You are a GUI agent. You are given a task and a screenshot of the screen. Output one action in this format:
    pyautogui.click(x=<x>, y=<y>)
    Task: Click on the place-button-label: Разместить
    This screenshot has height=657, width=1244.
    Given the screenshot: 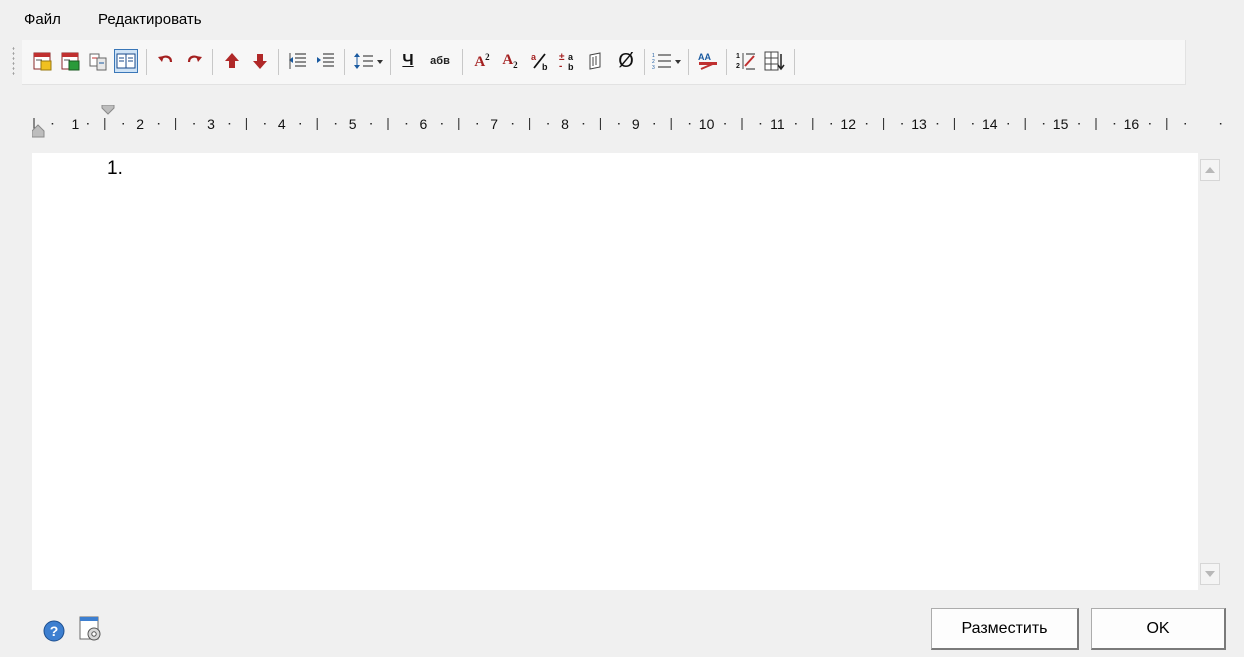 What is the action you would take?
    pyautogui.click(x=1004, y=628)
    